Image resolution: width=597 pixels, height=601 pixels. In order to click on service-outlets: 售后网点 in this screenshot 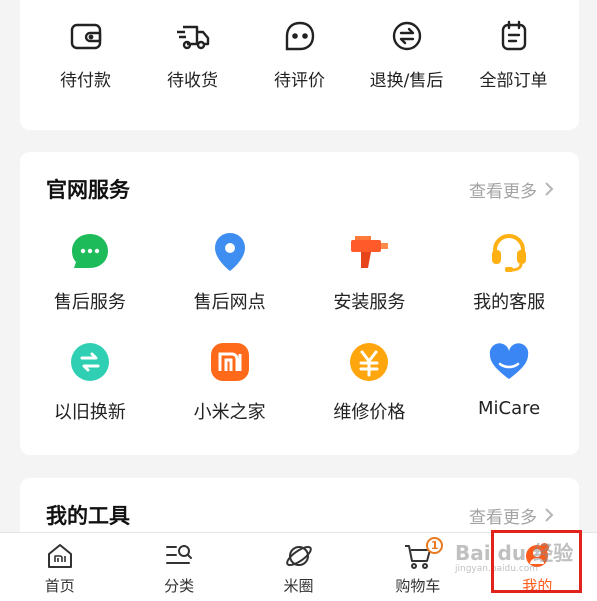, I will do `click(230, 272)`.